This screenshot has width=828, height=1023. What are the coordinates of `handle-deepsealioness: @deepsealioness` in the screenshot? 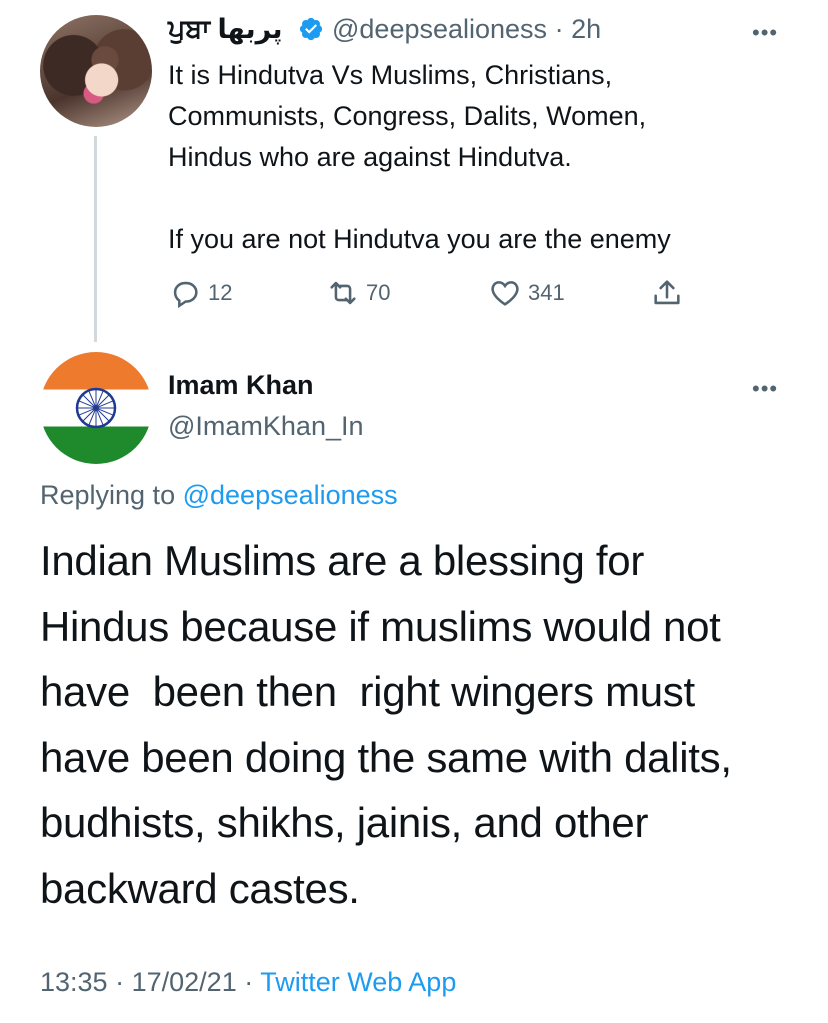 It's located at (439, 29).